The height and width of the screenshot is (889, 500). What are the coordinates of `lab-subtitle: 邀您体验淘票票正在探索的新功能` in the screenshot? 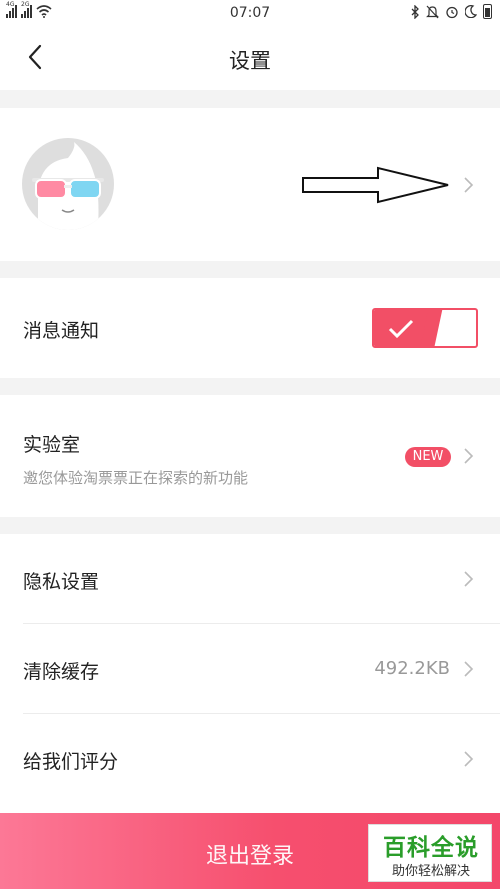 It's located at (136, 478).